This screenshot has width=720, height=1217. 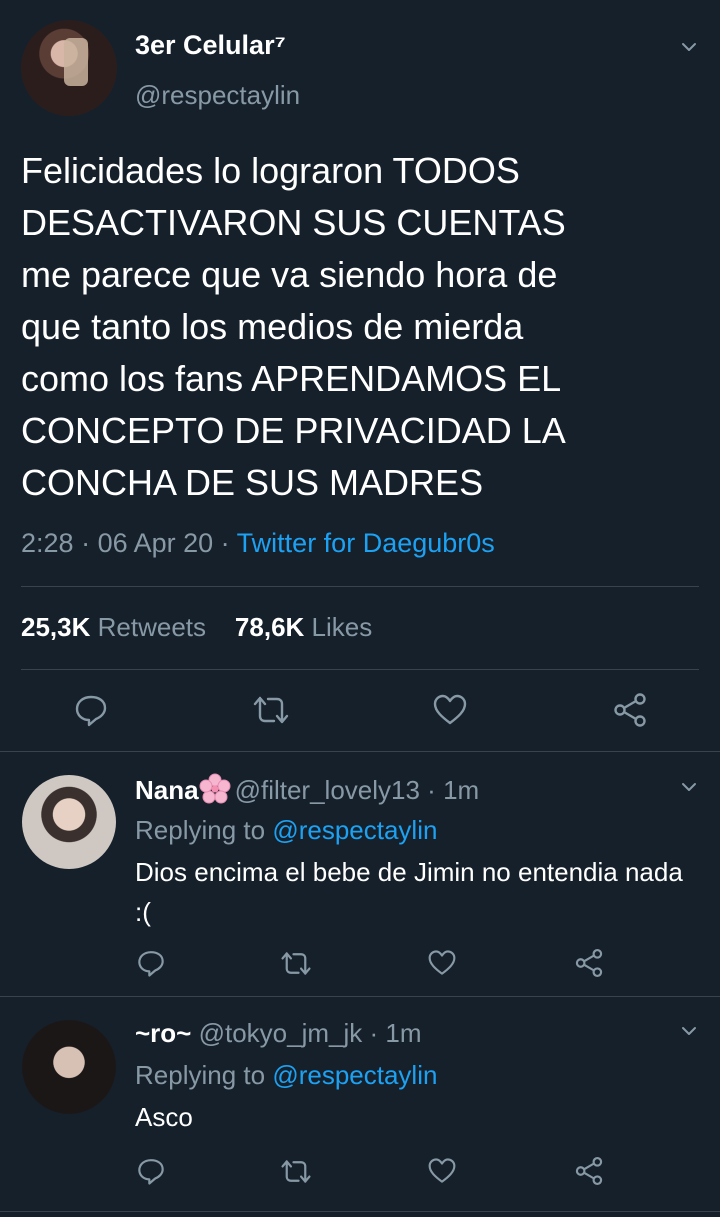 I want to click on reply-header: ~ro~ @tokyo_jm_jk · 1m, so click(x=278, y=1033).